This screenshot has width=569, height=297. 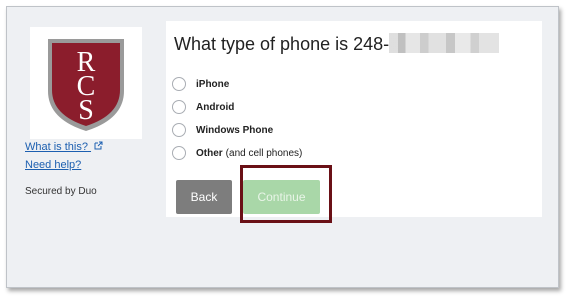 What do you see at coordinates (179, 153) in the screenshot?
I see `radio-other` at bounding box center [179, 153].